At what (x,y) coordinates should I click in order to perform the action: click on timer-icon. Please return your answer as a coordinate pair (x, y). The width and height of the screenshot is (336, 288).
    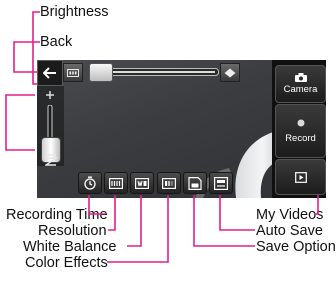
    Looking at the image, I should click on (90, 183).